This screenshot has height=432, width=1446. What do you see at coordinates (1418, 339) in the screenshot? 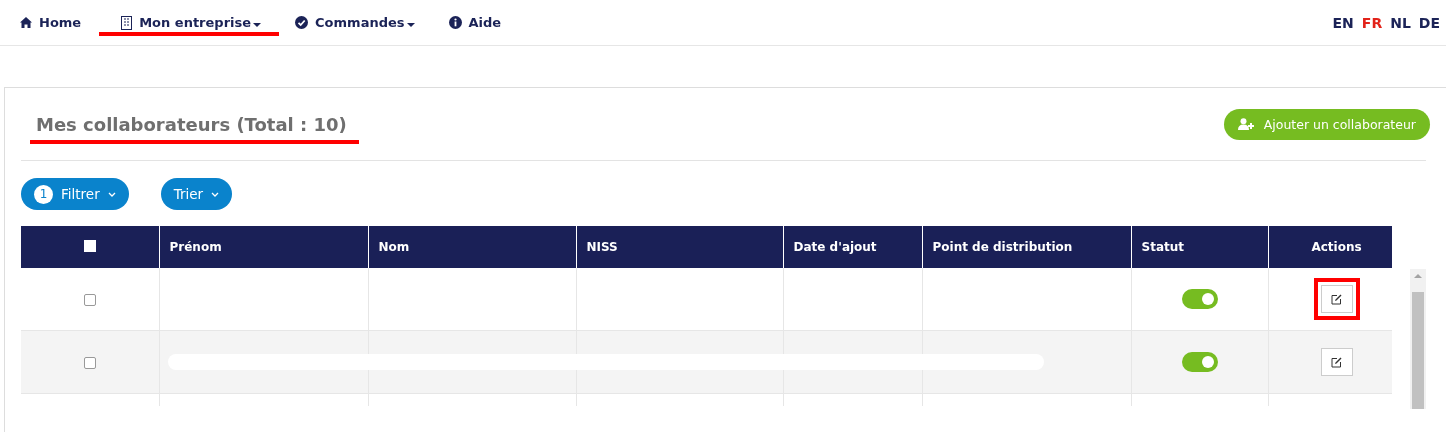
I see `scrollbar` at bounding box center [1418, 339].